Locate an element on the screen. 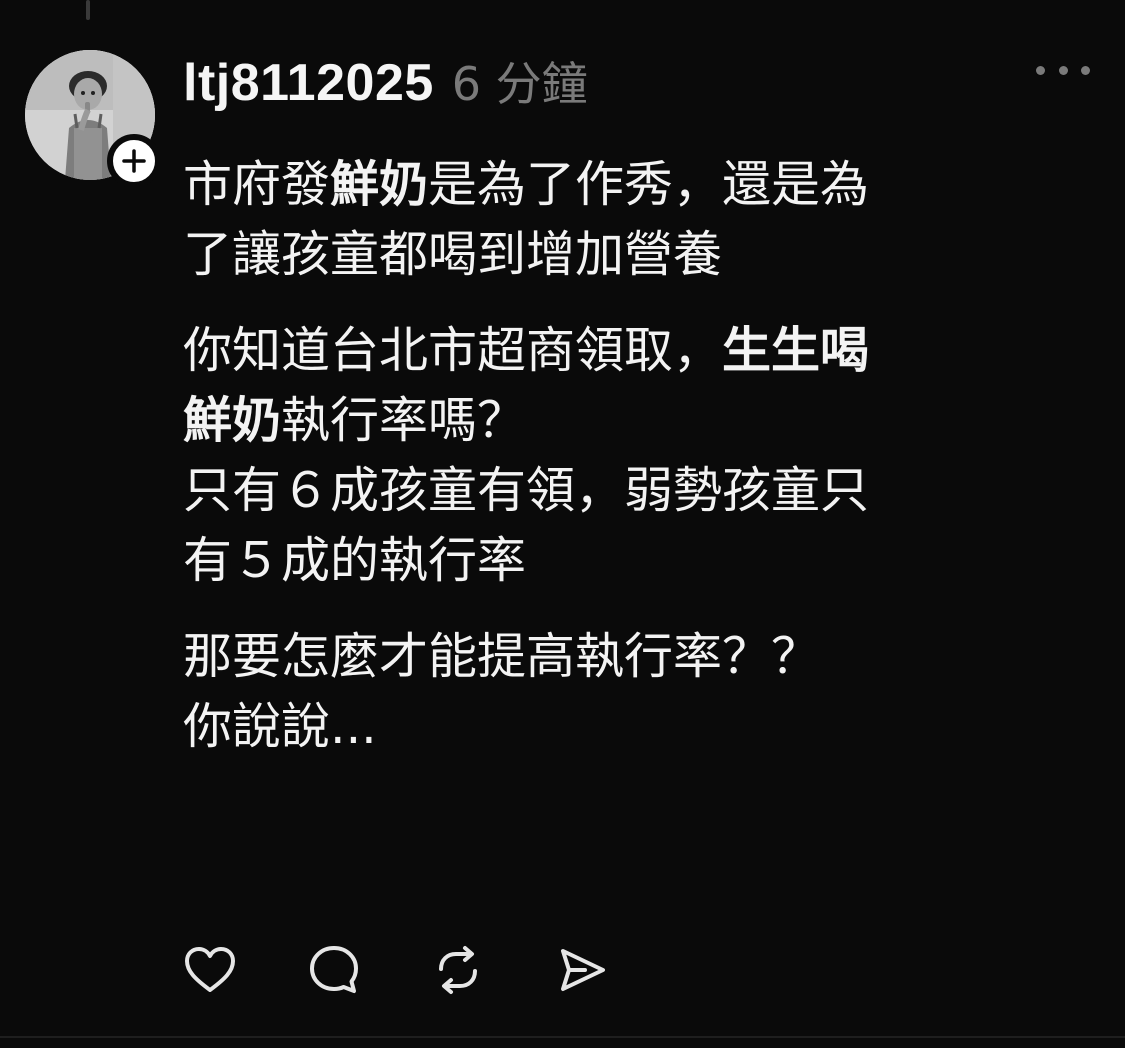  post-header: ltj8112025 6 分鐘 is located at coordinates (385, 83).